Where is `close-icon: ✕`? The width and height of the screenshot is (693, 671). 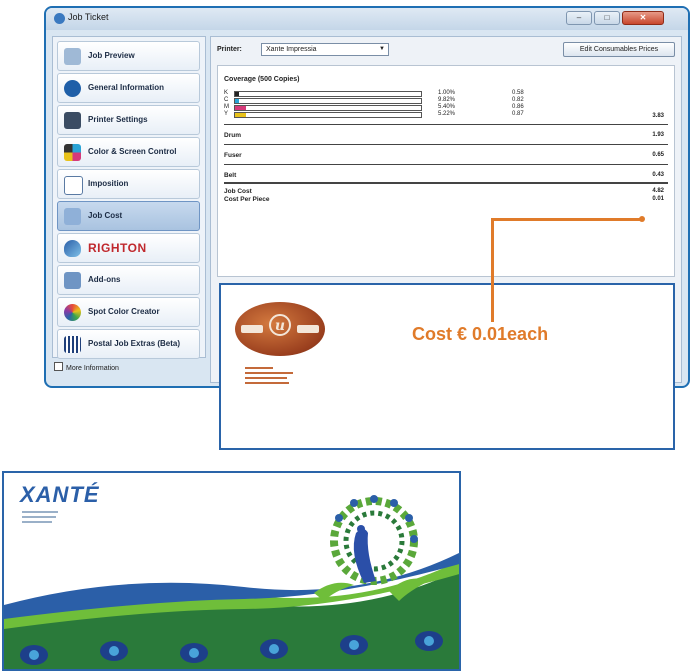
close-icon: ✕ is located at coordinates (643, 17).